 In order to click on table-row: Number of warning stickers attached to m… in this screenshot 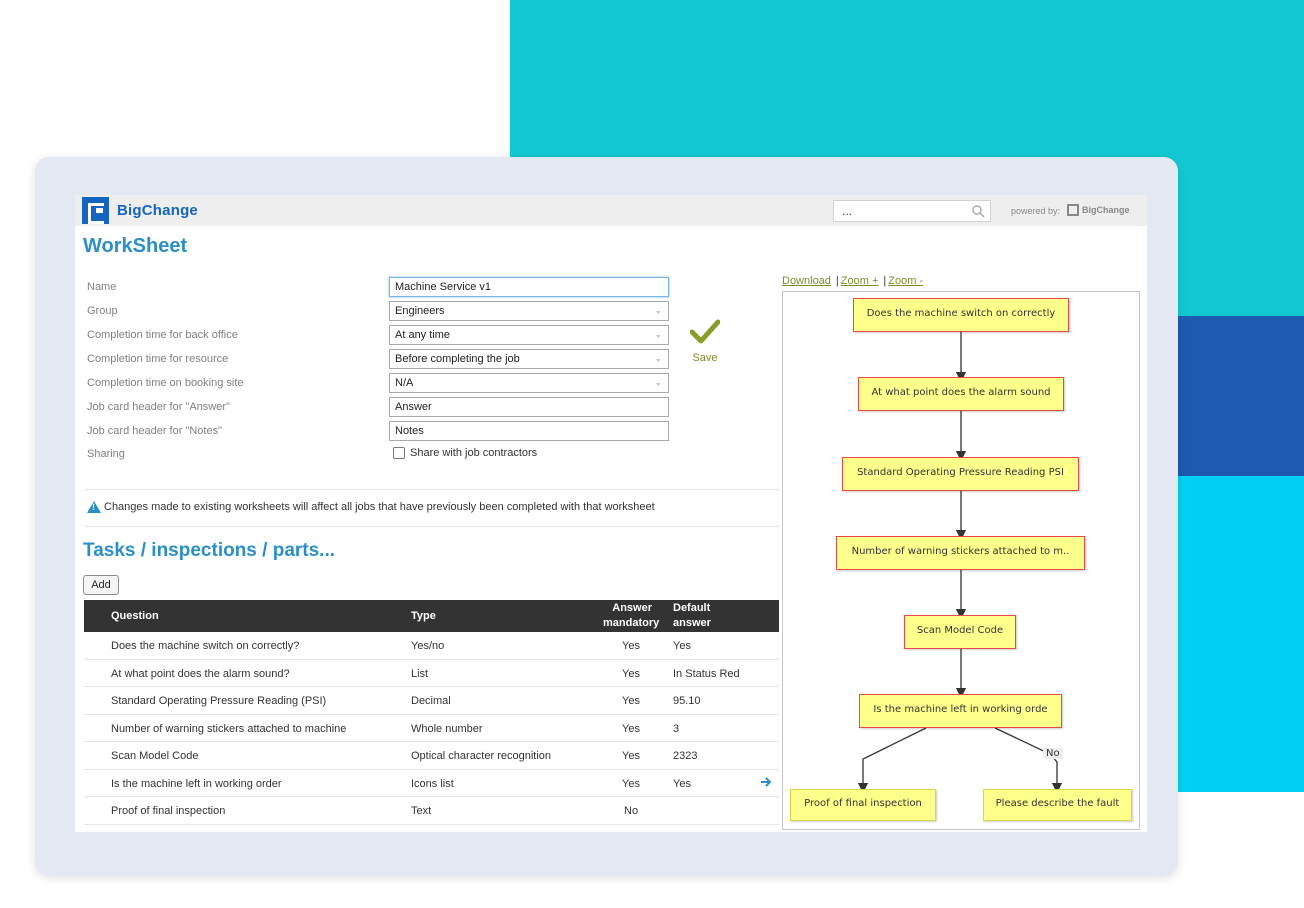, I will do `click(431, 728)`.